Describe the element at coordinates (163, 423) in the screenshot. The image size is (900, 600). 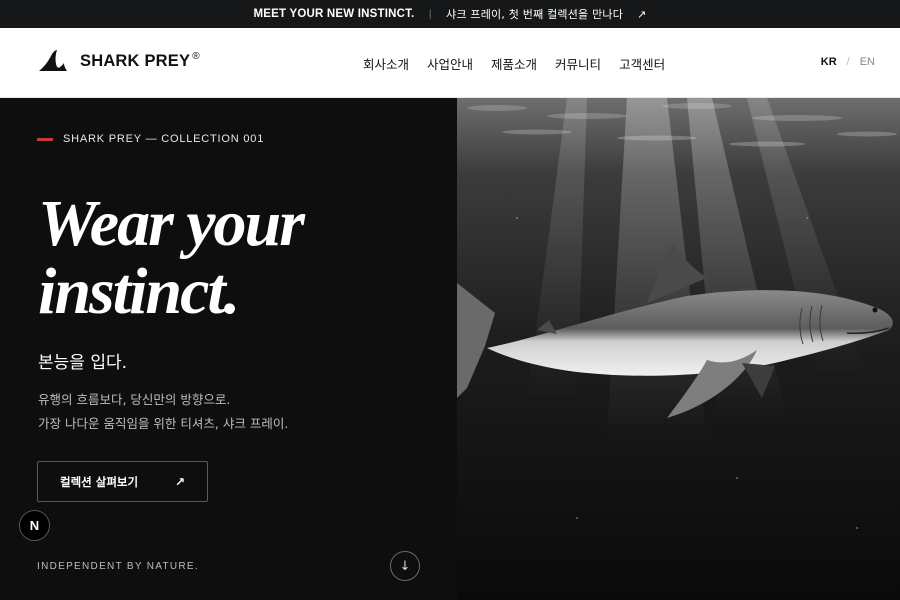
I see `description-line-2: 가장 나다운 움직임을 위한 티셔츠, 샤크 프레이.` at that location.